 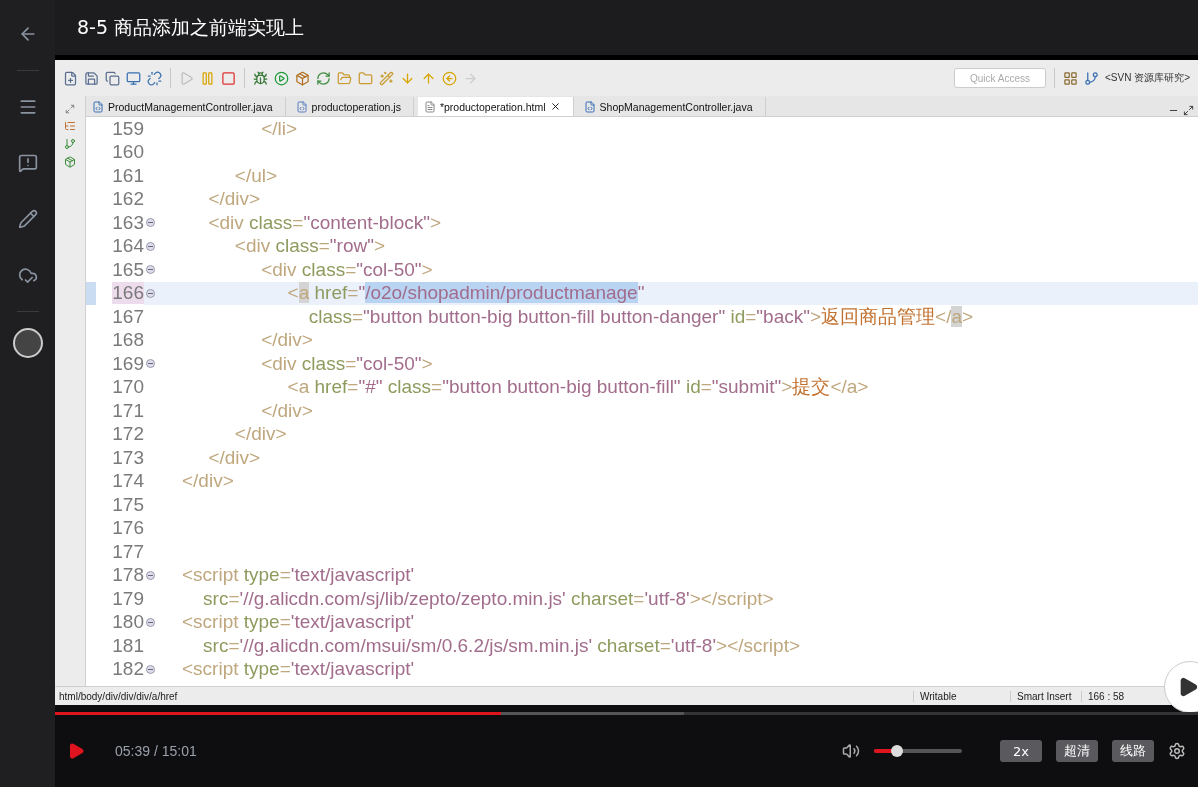 What do you see at coordinates (1147, 78) in the screenshot?
I see `perspective-label: <SVN 资源库研究>` at bounding box center [1147, 78].